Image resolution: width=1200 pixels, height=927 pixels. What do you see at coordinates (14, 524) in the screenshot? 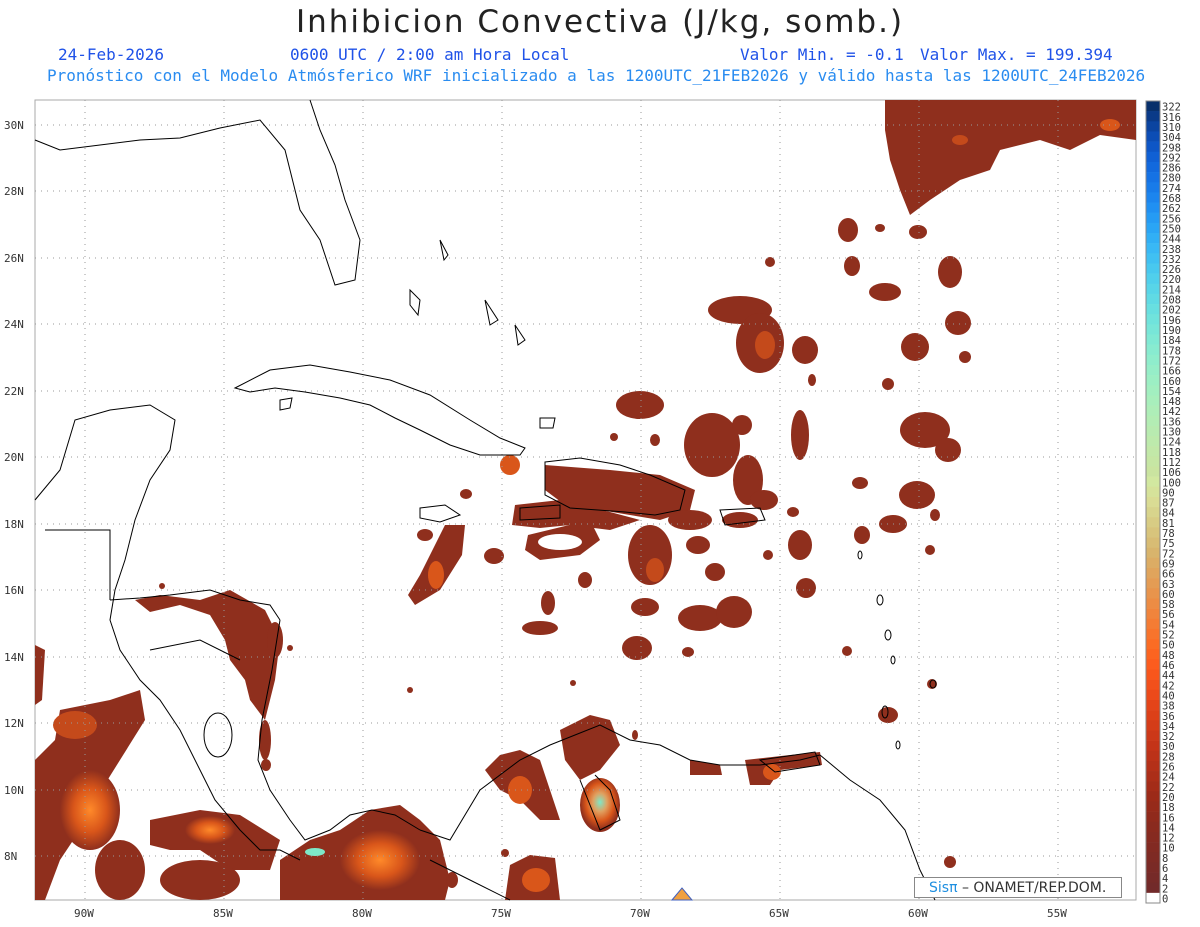
I see `lat-label: 18N` at bounding box center [14, 524].